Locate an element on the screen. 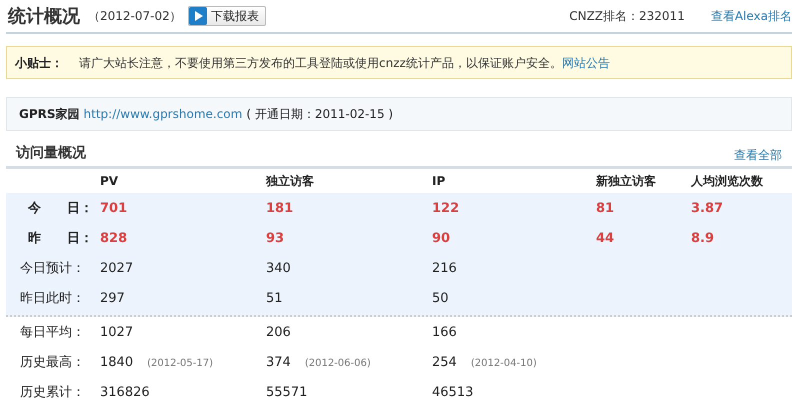 This screenshot has width=798, height=415. table-cell-text: 90 is located at coordinates (441, 239).